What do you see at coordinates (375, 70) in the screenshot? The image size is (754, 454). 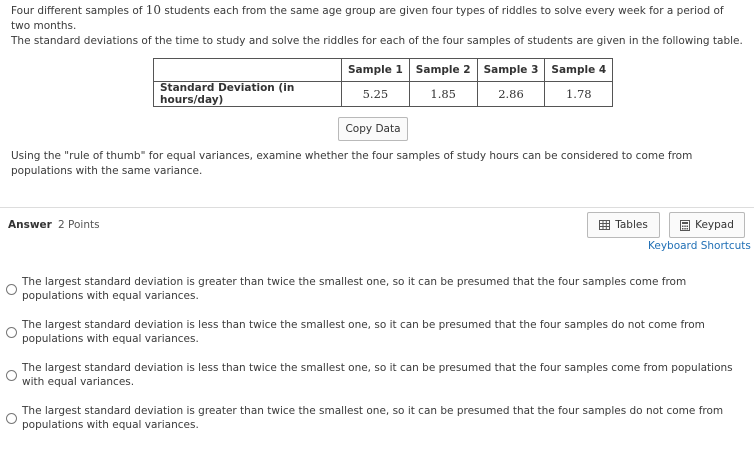 I see `header-sample-1: Sample 1` at bounding box center [375, 70].